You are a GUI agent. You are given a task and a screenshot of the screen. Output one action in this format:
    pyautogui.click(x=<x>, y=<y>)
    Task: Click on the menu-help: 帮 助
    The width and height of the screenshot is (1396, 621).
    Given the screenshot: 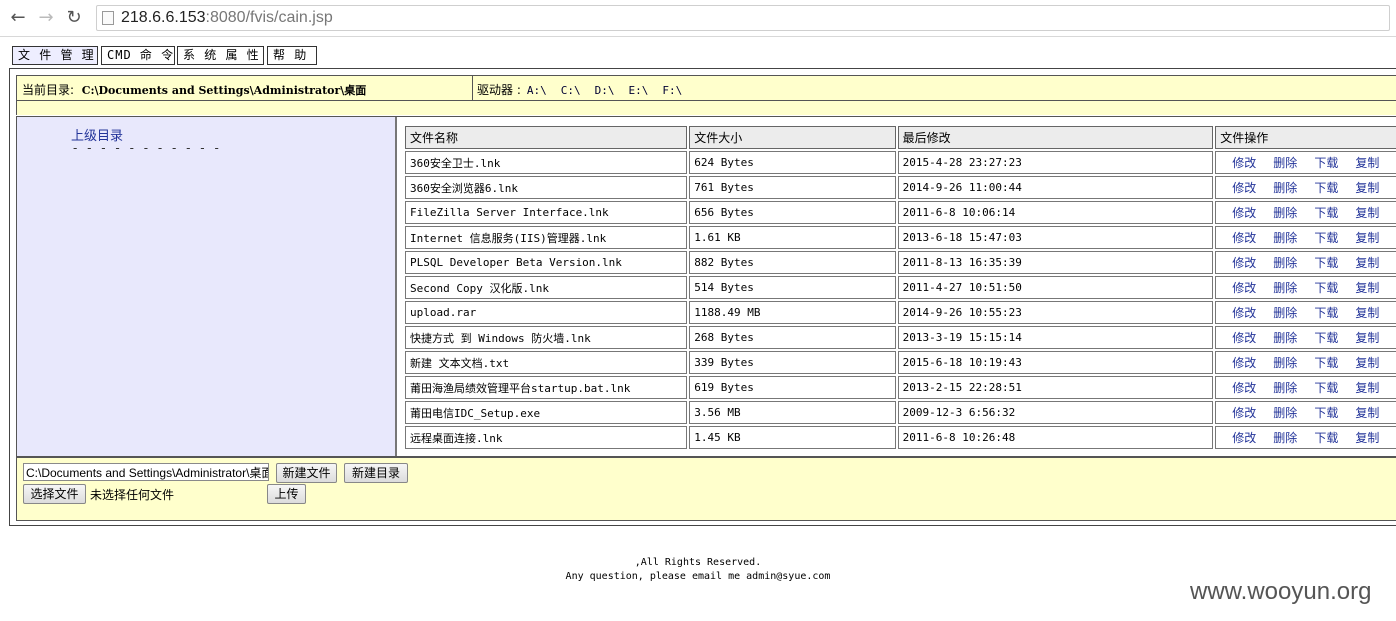 What is the action you would take?
    pyautogui.click(x=292, y=55)
    